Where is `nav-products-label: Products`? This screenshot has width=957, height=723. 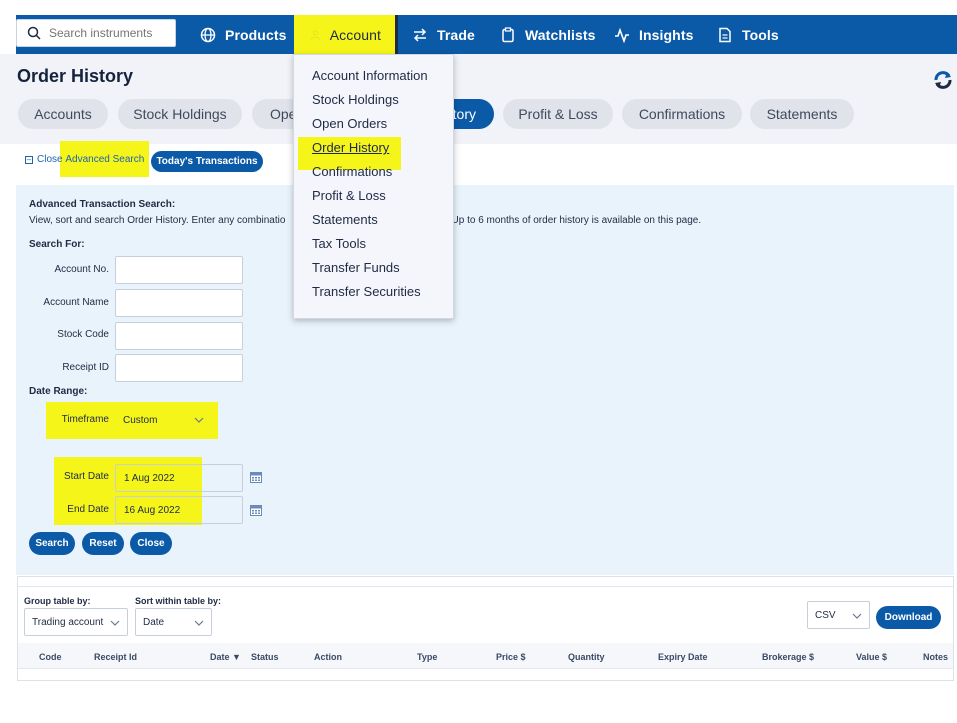 nav-products-label: Products is located at coordinates (256, 34).